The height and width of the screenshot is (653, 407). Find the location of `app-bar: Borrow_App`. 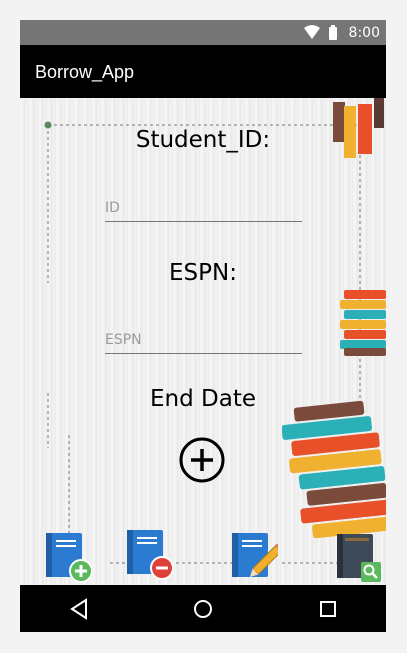

app-bar: Borrow_App is located at coordinates (203, 71).